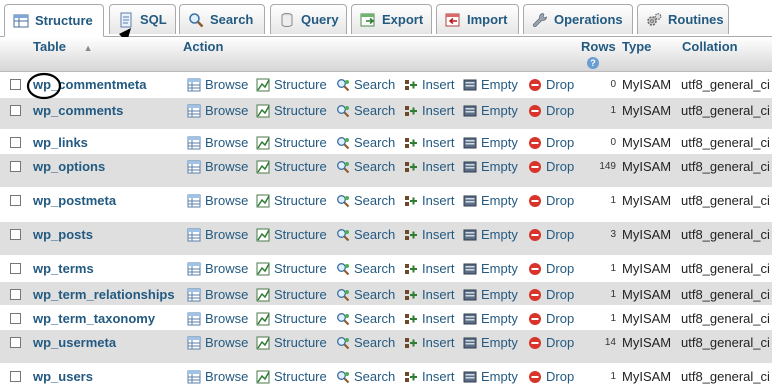 The height and width of the screenshot is (392, 772). Describe the element at coordinates (60, 142) in the screenshot. I see `table-name-link: wp_links` at that location.